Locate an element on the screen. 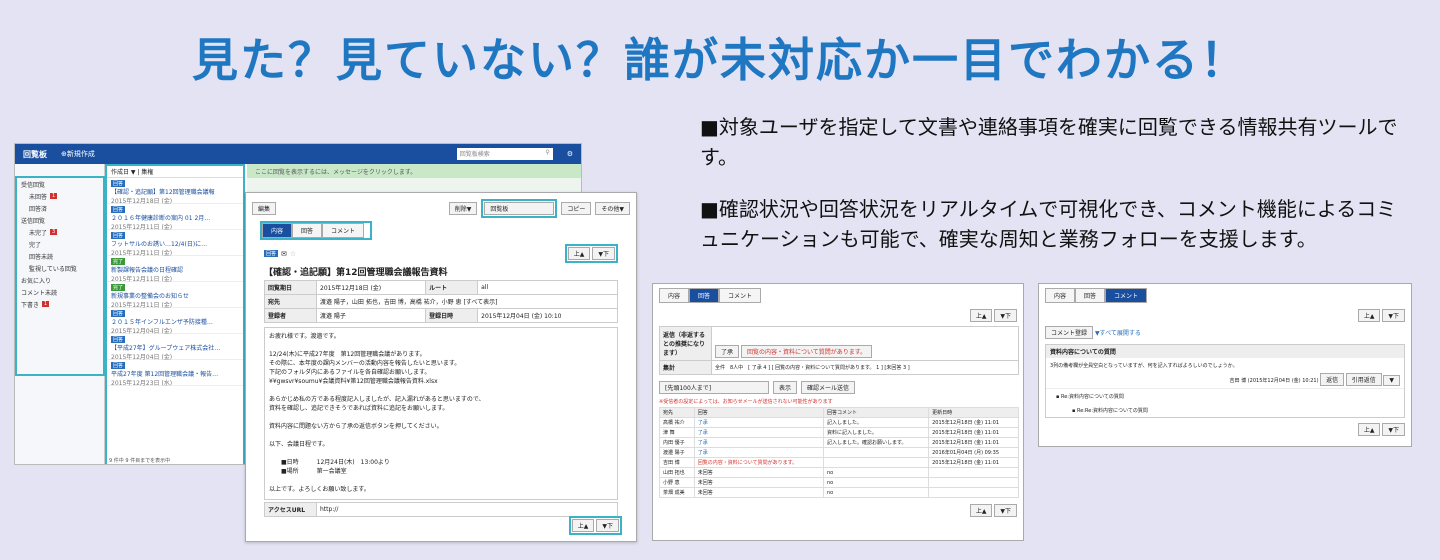 The height and width of the screenshot is (560, 1440). nav-buttons-bottom: 上▲ ▼下 is located at coordinates (595, 525).